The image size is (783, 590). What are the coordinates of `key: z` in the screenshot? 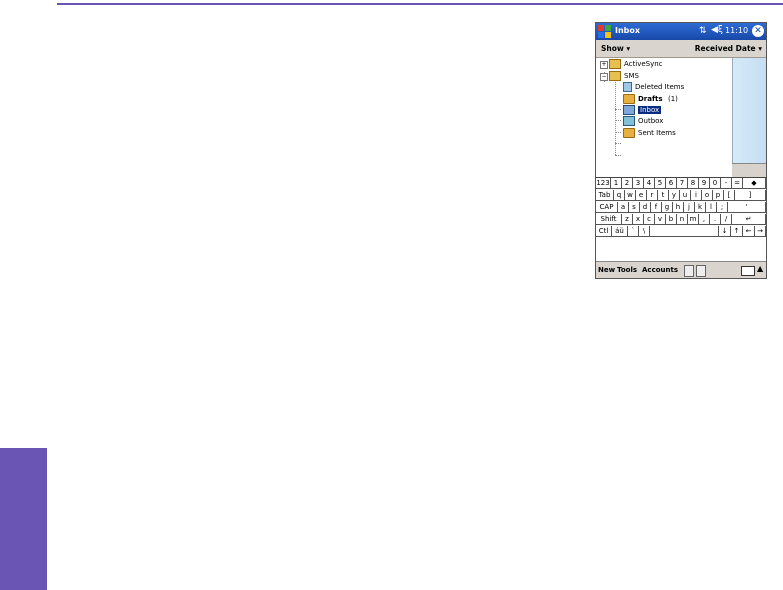 It's located at (627, 219).